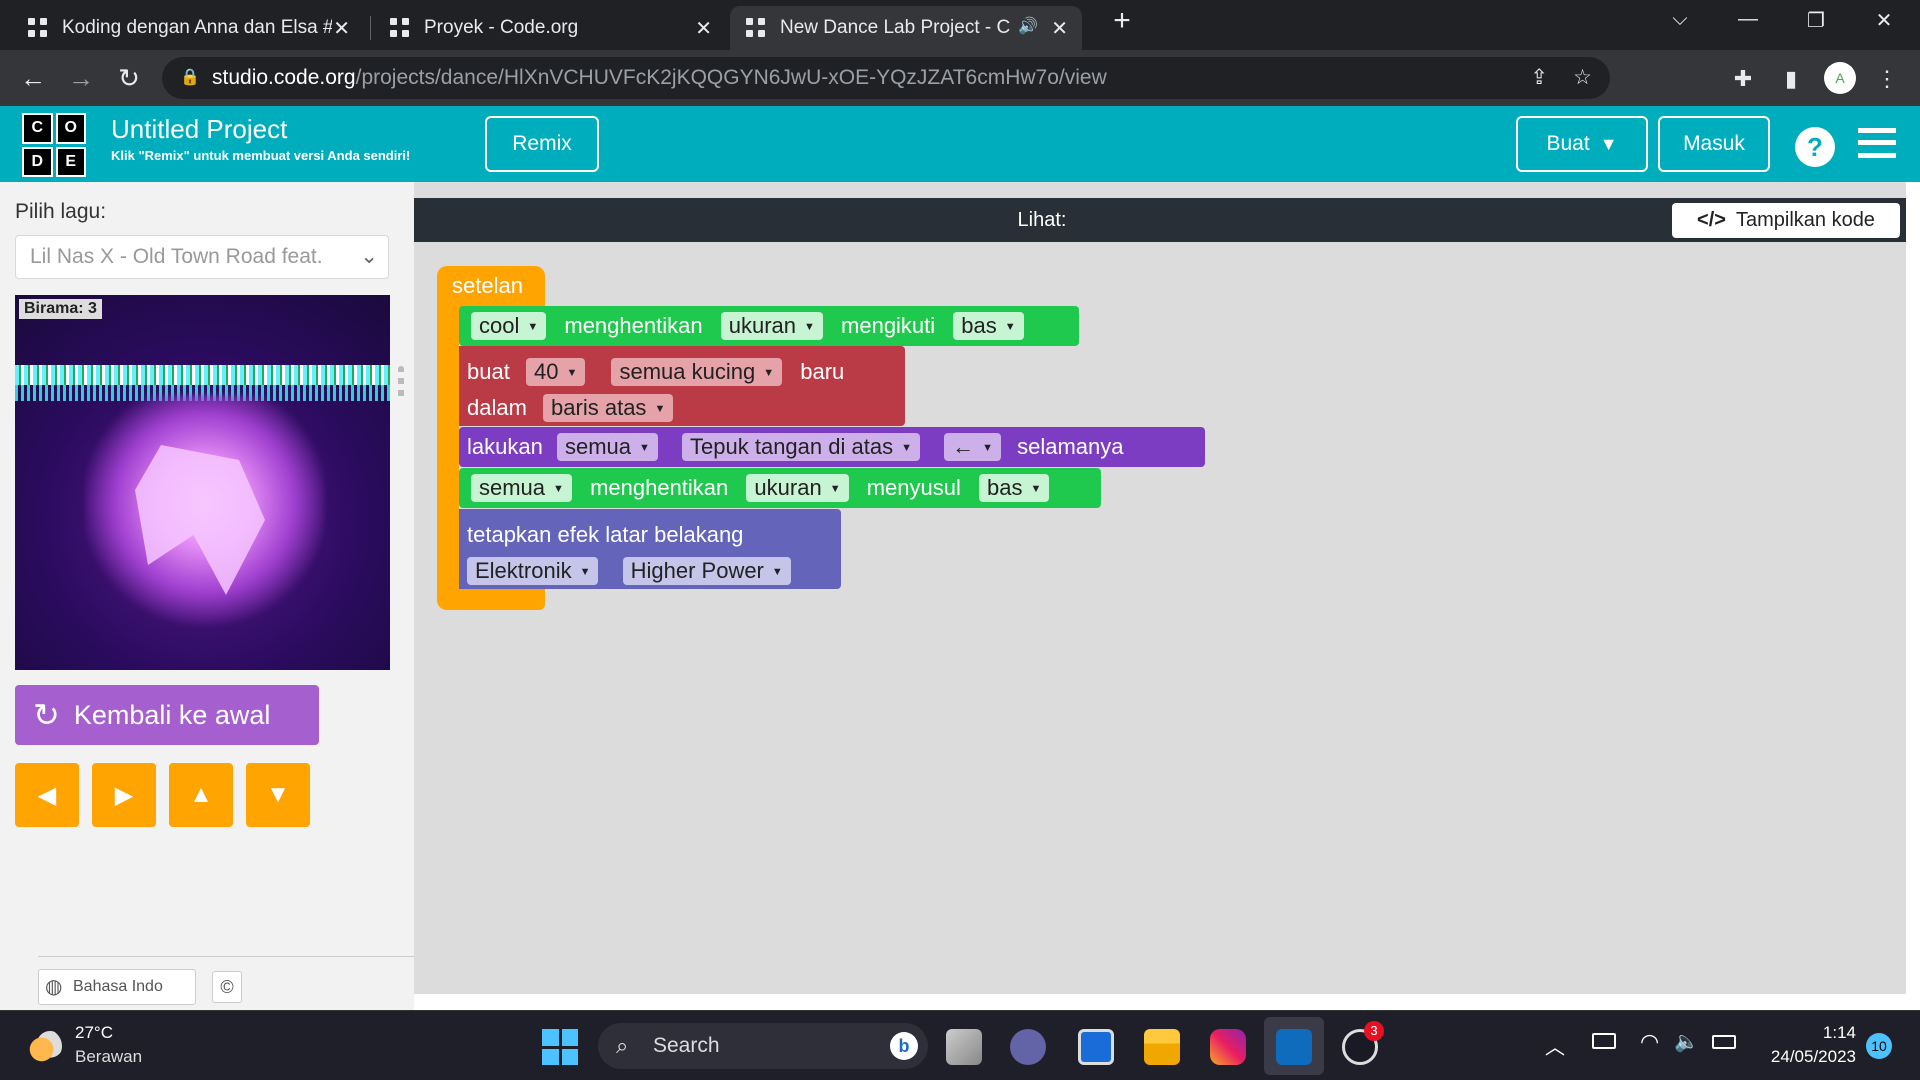 The height and width of the screenshot is (1080, 1920). What do you see at coordinates (1879, 1046) in the screenshot?
I see `notification-badge: 10` at bounding box center [1879, 1046].